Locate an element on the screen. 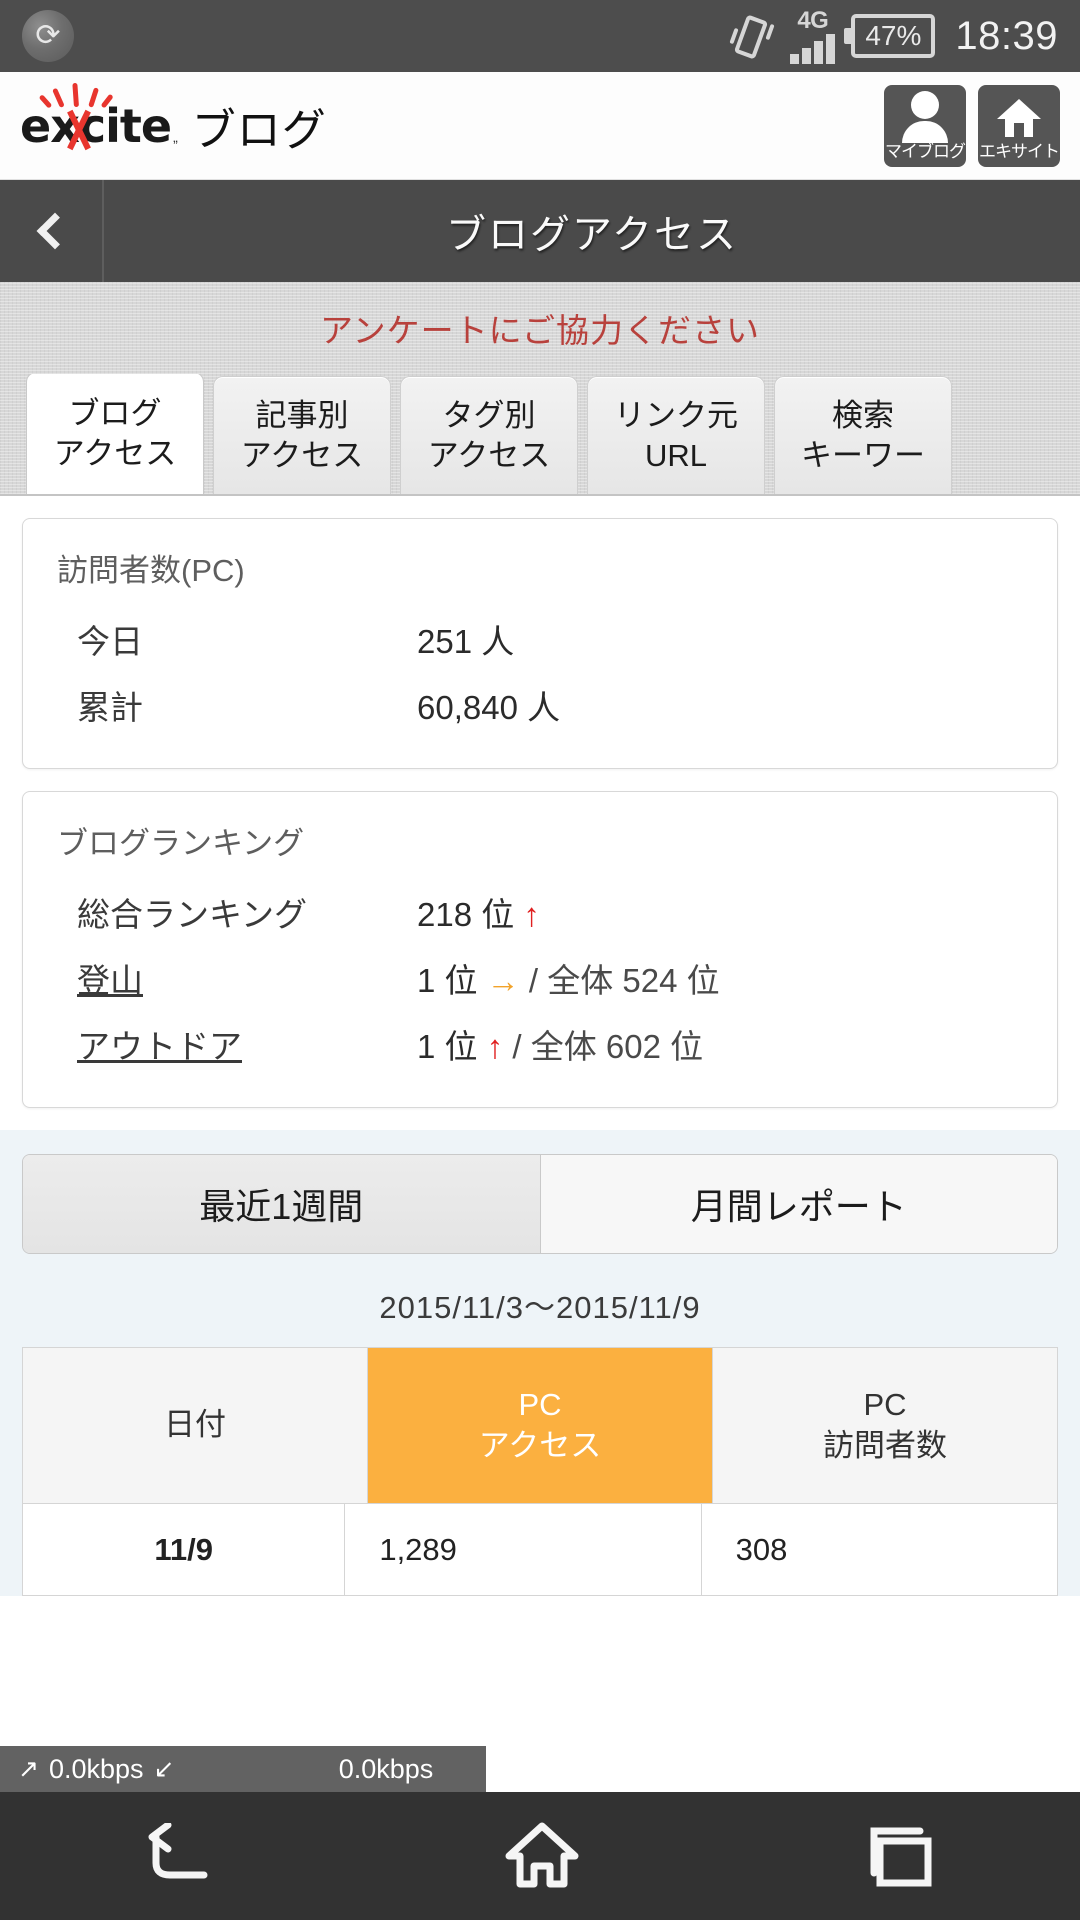 The height and width of the screenshot is (1920, 1080). ranking-category-link-outdoor: アウトドア is located at coordinates (247, 1044).